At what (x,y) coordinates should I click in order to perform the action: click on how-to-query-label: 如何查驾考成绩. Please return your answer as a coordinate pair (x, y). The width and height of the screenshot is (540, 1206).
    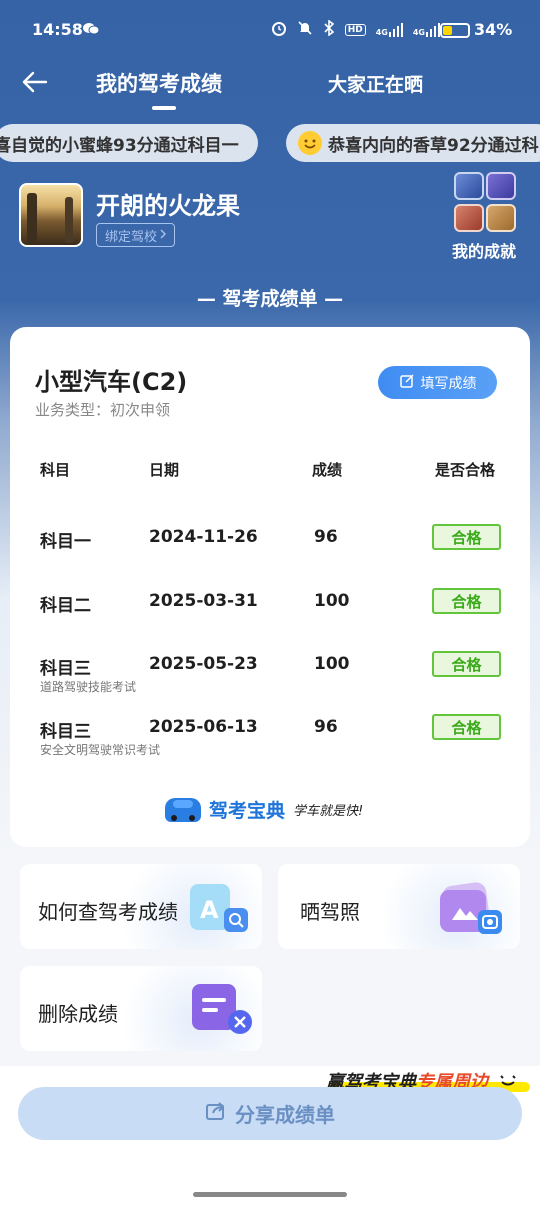
    Looking at the image, I should click on (108, 912).